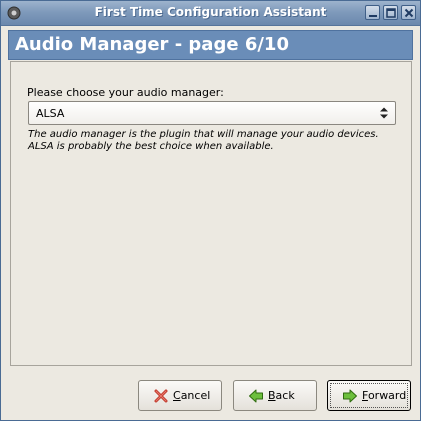  I want to click on back-label: Back, so click(281, 395).